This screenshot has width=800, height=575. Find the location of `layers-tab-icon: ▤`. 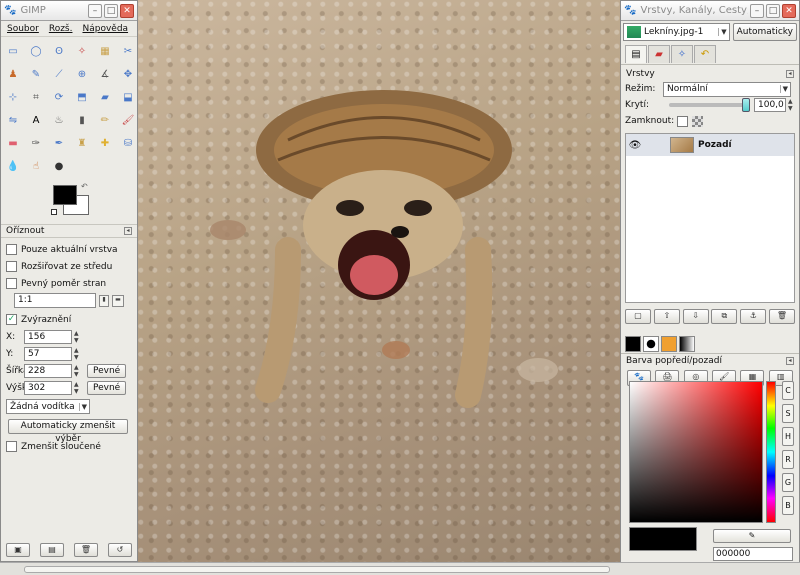

layers-tab-icon: ▤ is located at coordinates (636, 54).